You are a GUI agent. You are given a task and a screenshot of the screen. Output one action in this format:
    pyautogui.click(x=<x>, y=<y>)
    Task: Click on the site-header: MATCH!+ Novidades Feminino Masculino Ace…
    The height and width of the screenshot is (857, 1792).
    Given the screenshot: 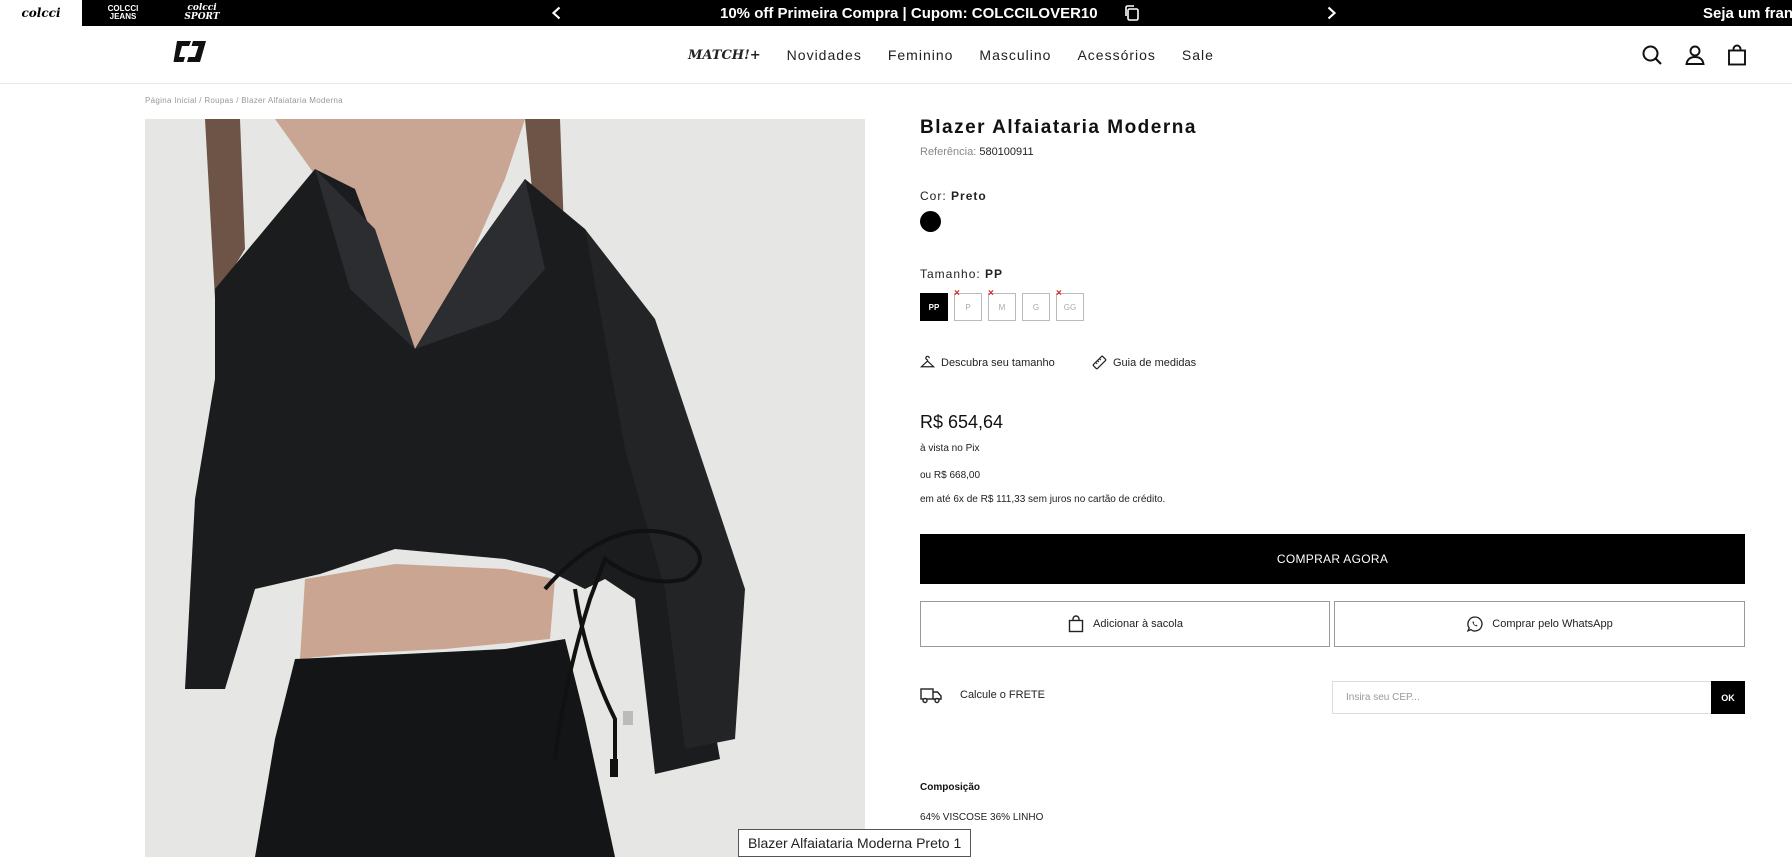 What is the action you would take?
    pyautogui.click(x=896, y=55)
    